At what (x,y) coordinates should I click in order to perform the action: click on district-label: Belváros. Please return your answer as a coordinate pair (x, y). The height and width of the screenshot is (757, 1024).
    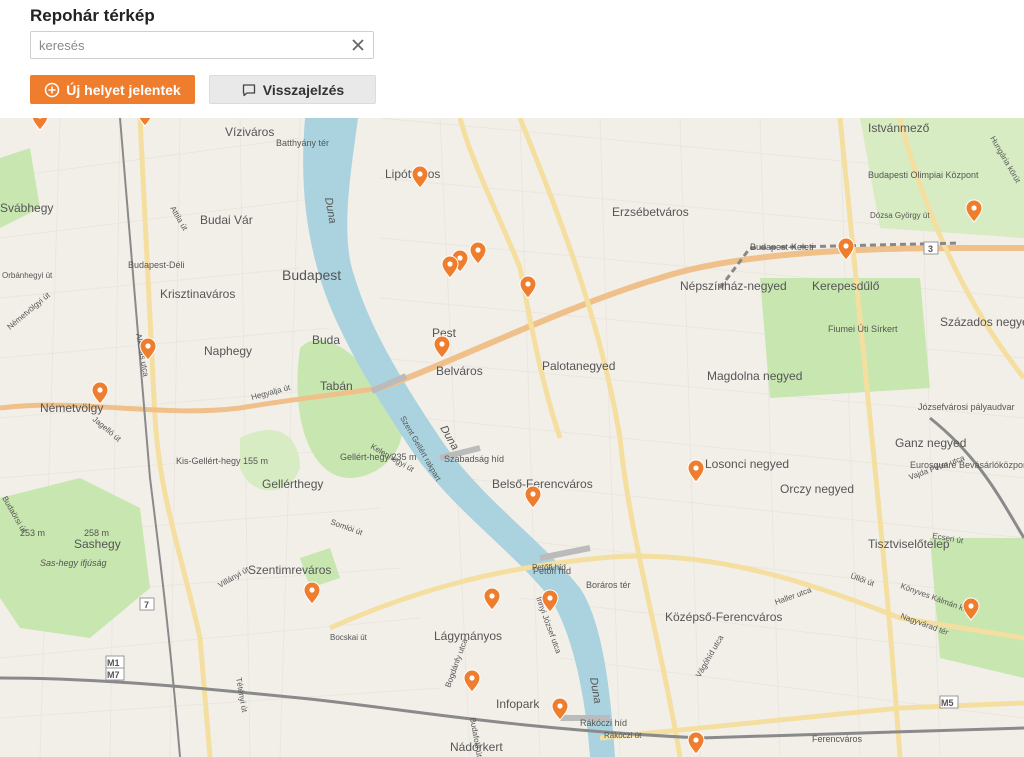
    Looking at the image, I should click on (459, 371).